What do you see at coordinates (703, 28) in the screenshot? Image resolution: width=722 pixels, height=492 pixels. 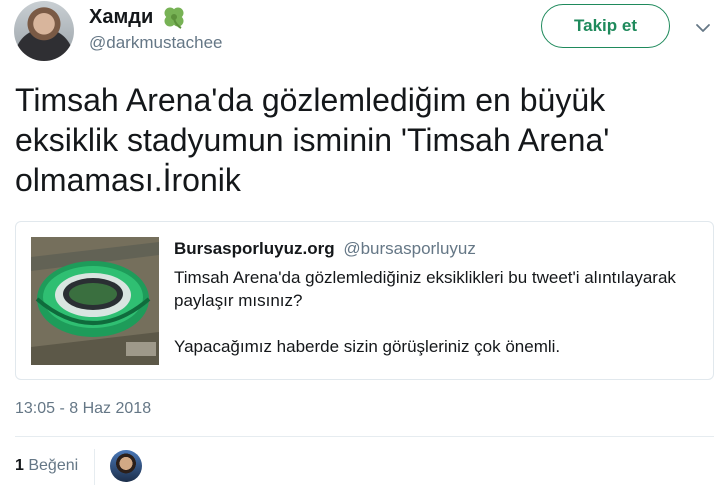 I see `chevron-down-icon` at bounding box center [703, 28].